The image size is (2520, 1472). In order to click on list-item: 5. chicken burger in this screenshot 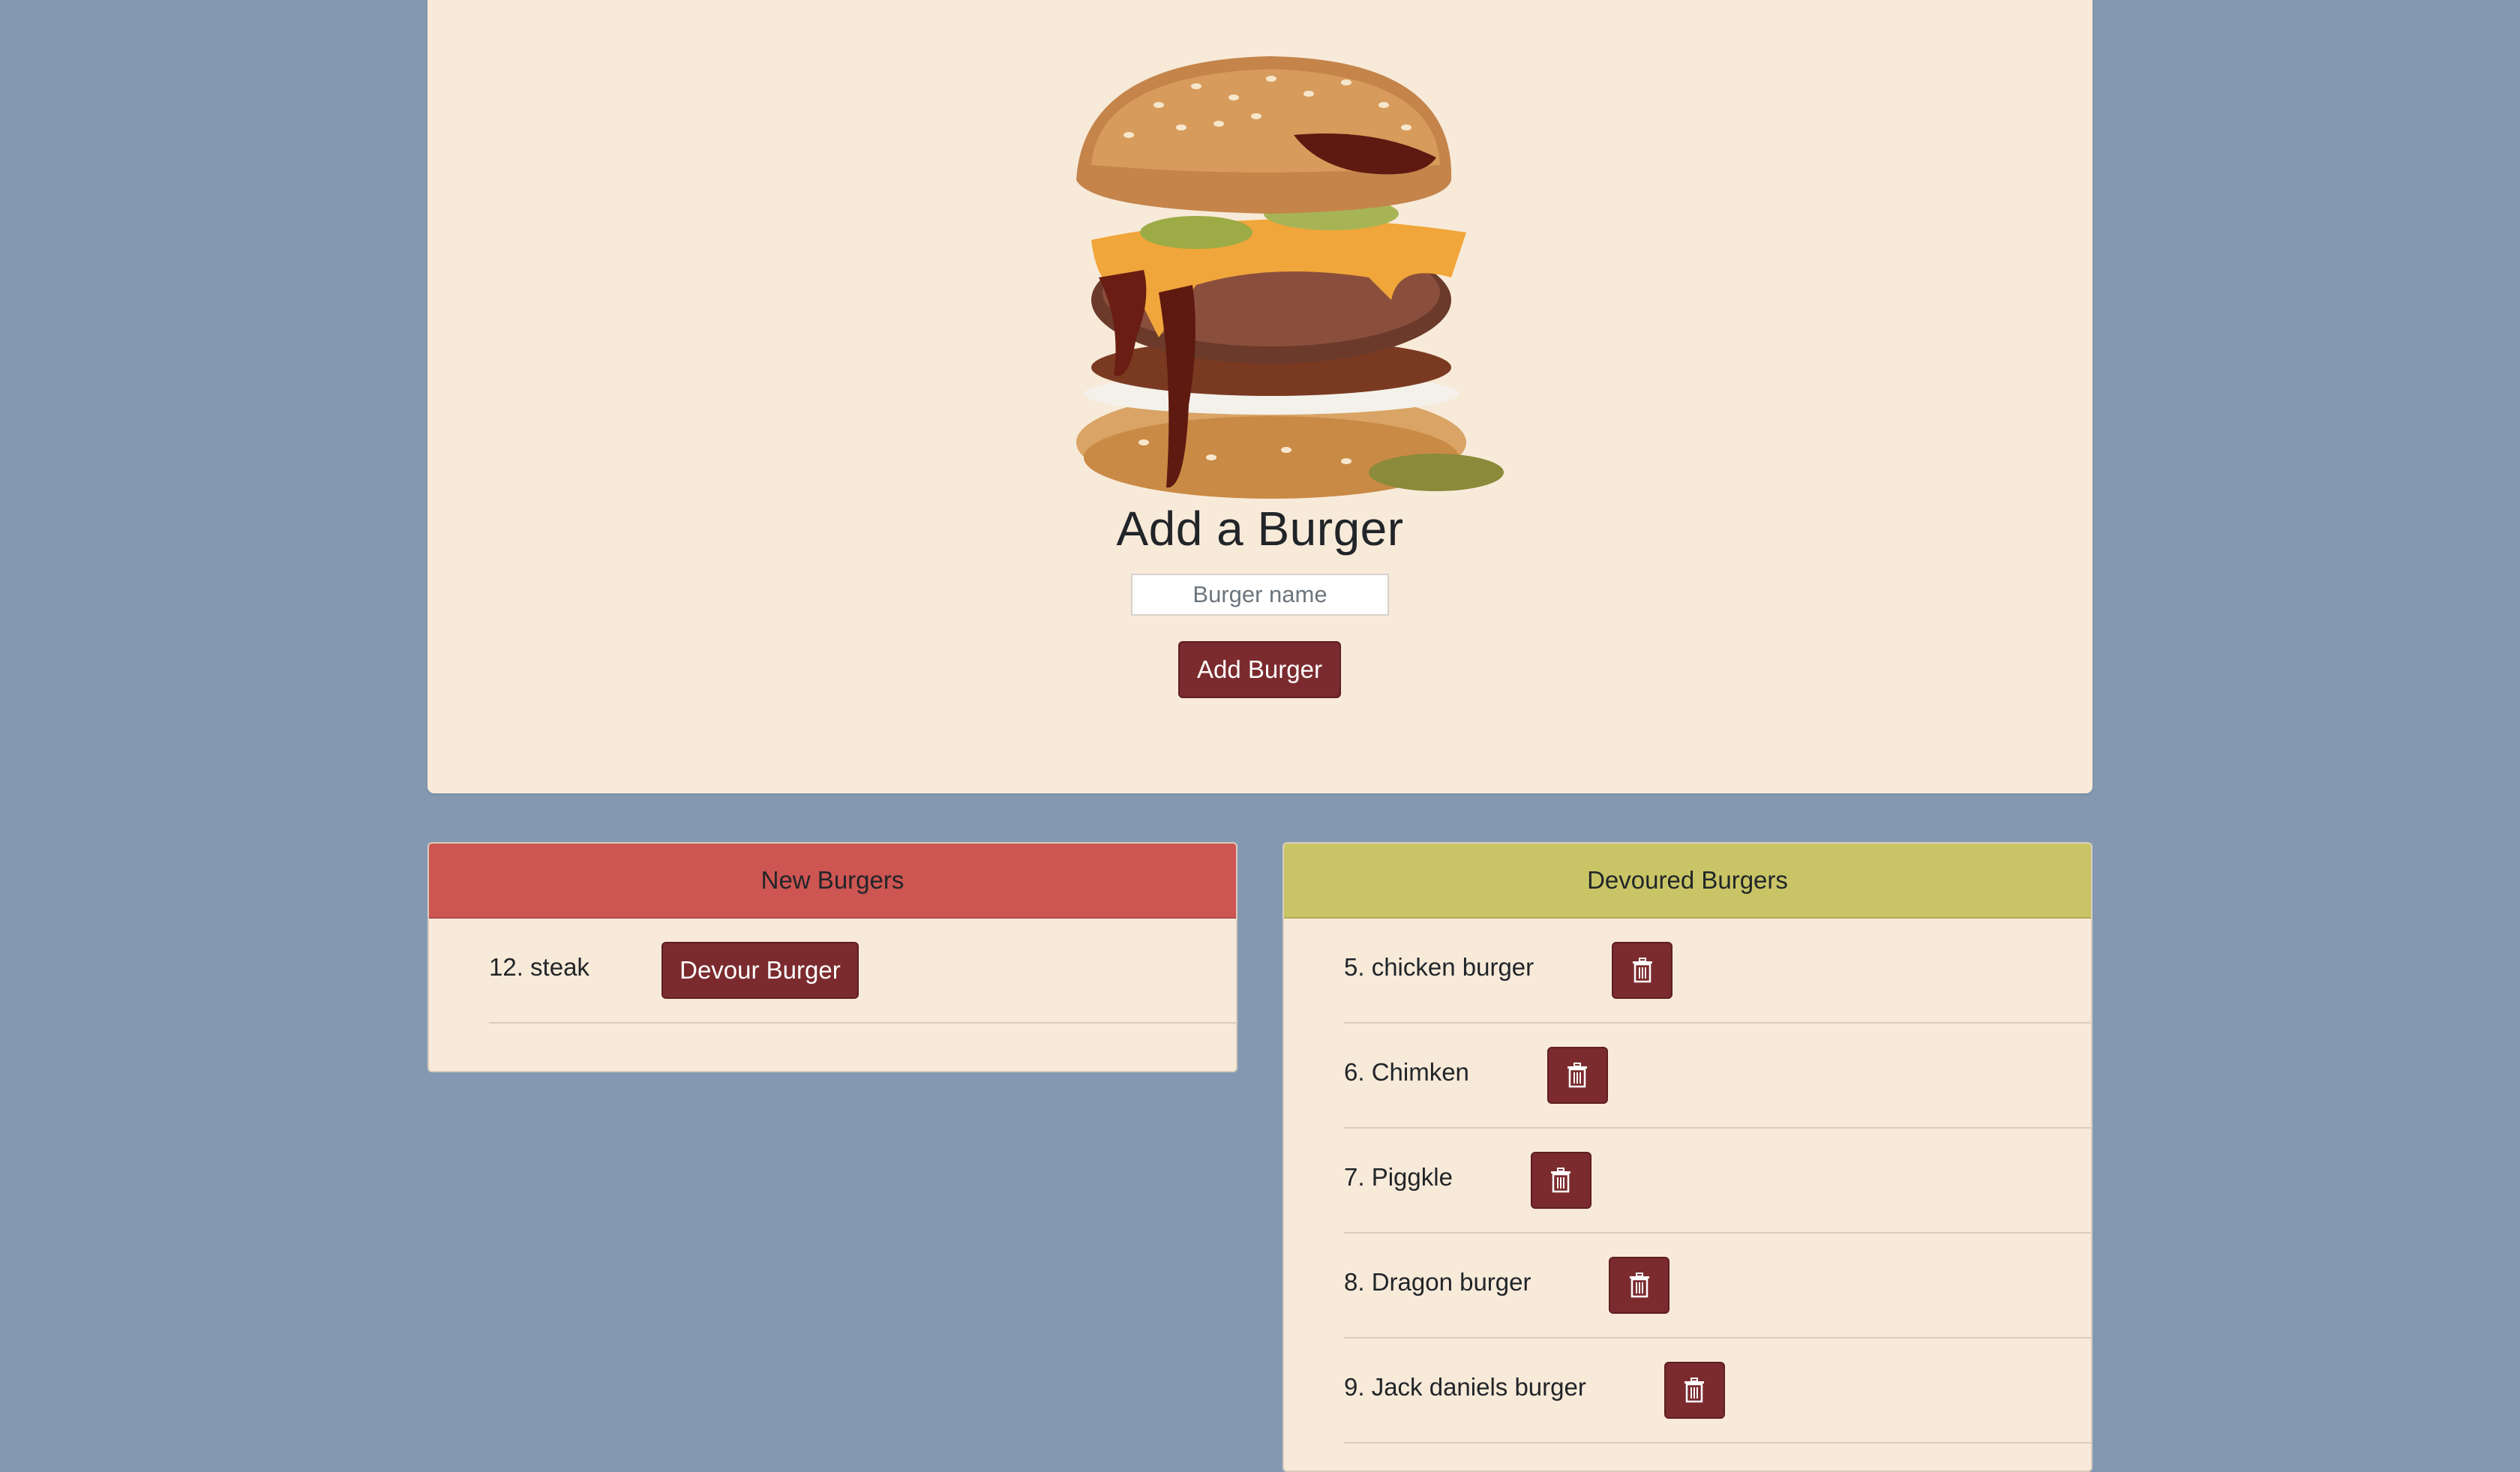, I will do `click(1717, 971)`.